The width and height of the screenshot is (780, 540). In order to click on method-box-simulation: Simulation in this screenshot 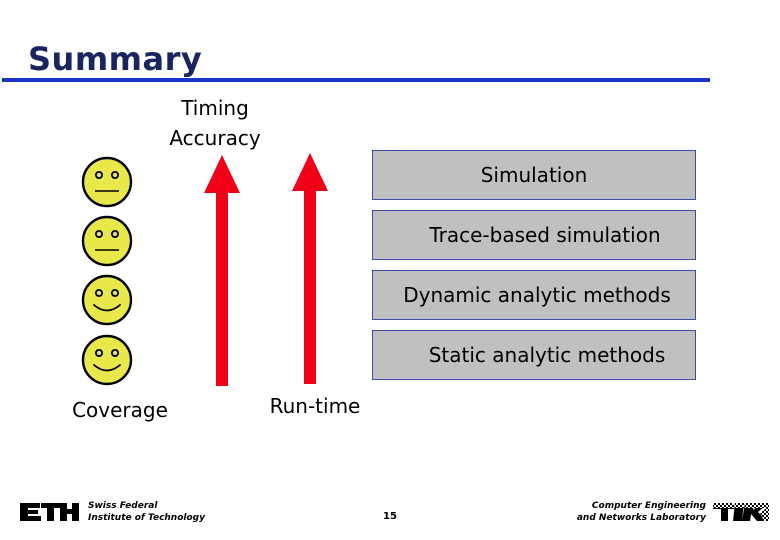, I will do `click(534, 175)`.